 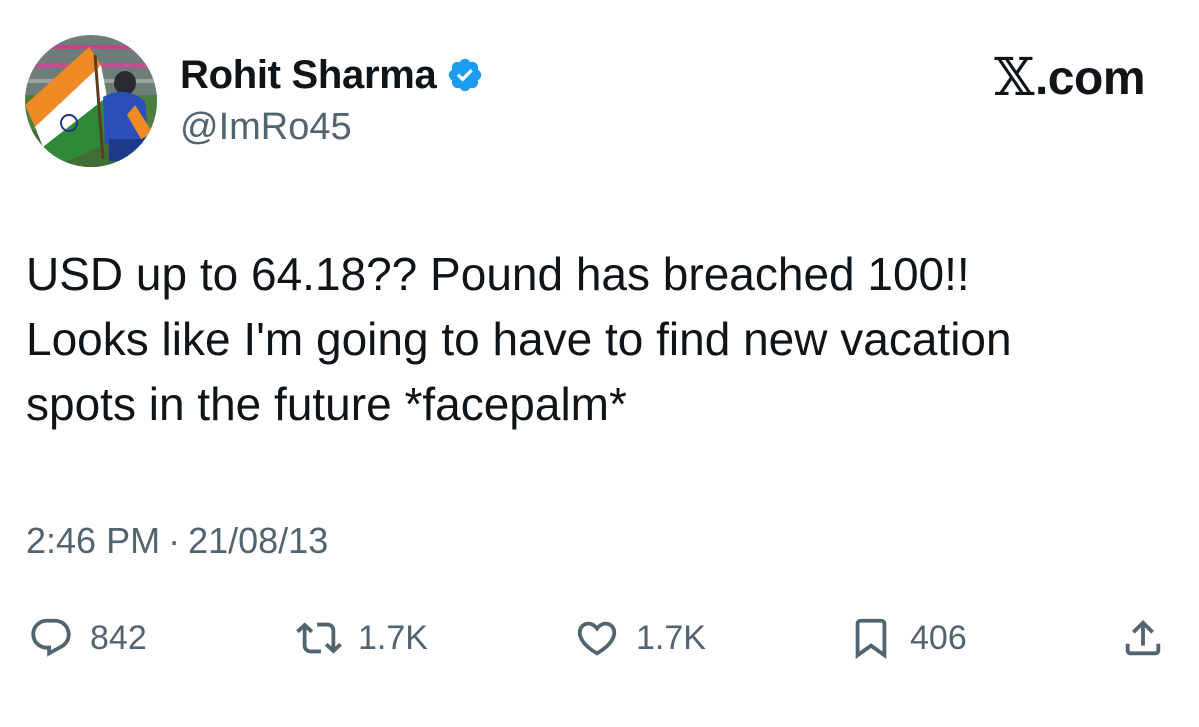 I want to click on reply-button: 842, so click(x=87, y=638).